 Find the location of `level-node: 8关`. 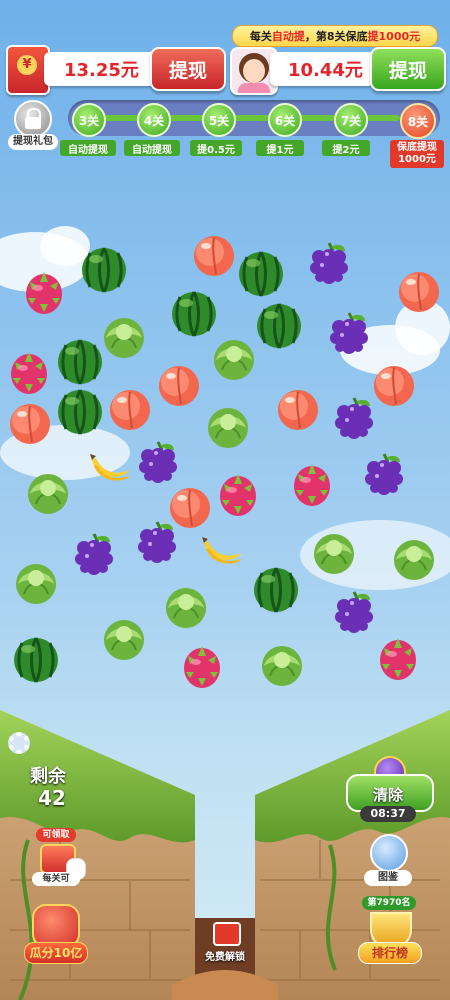

level-node: 8关 is located at coordinates (418, 121).